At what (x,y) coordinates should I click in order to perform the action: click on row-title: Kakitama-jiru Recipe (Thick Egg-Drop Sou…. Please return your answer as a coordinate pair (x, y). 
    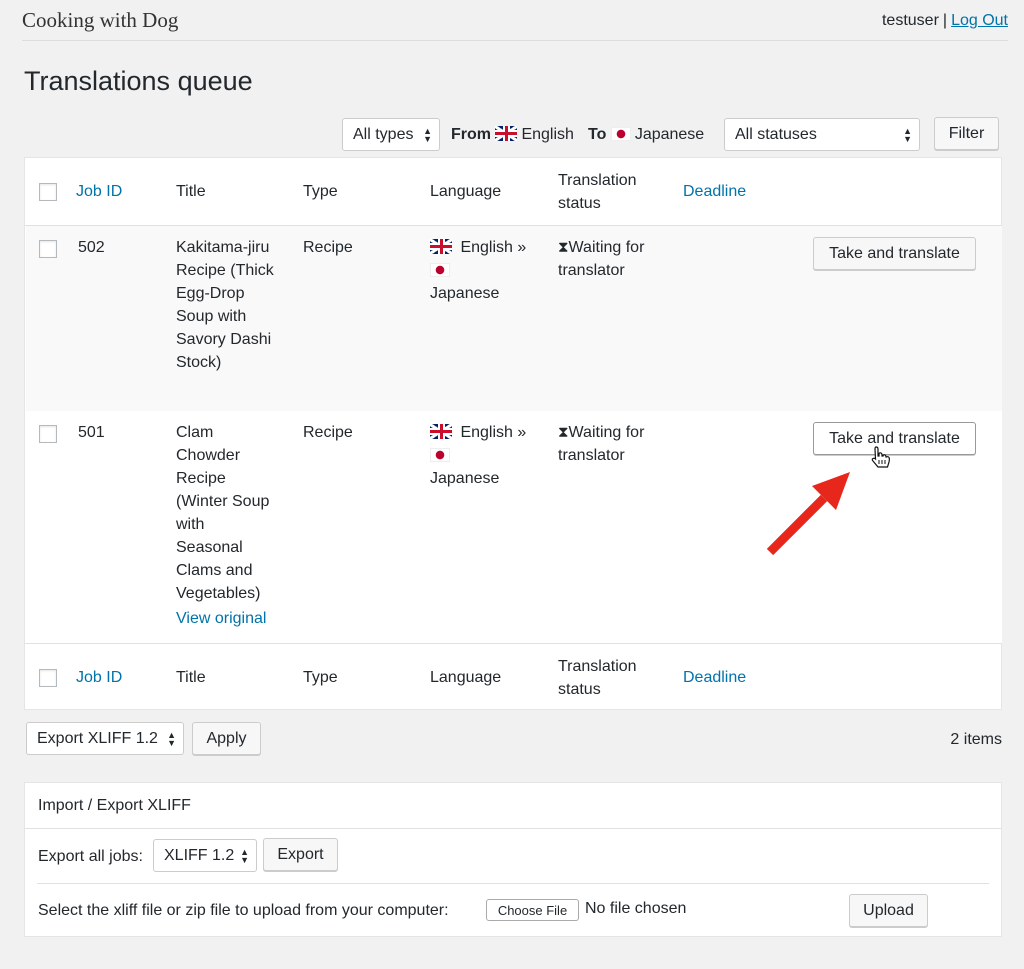
    Looking at the image, I should click on (225, 305).